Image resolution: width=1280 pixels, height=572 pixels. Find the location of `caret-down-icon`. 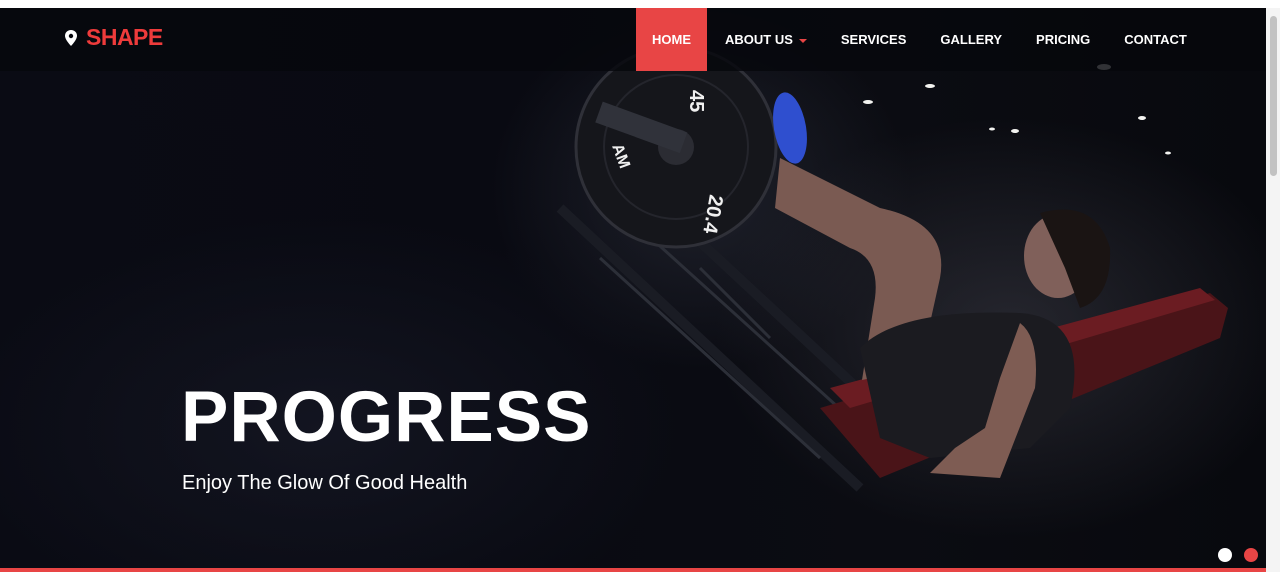

caret-down-icon is located at coordinates (802, 40).